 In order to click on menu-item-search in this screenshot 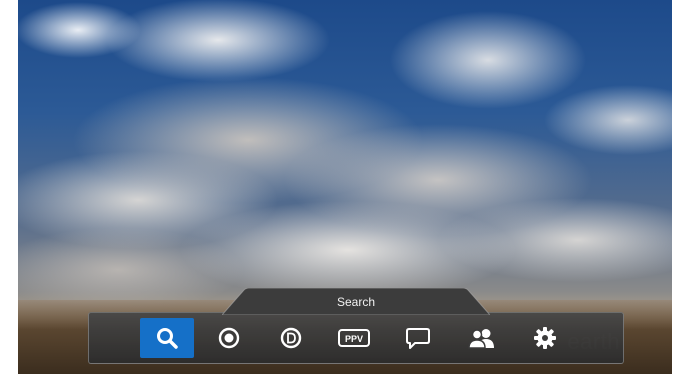, I will do `click(167, 338)`.